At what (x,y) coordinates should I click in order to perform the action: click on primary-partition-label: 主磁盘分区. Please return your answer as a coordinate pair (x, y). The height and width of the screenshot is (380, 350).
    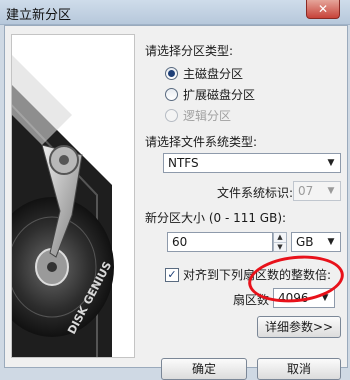
    Looking at the image, I should click on (213, 73).